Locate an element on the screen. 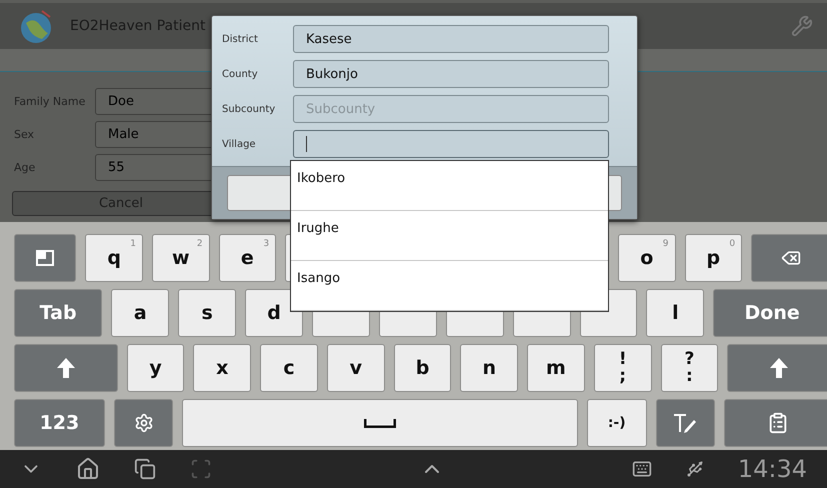 The height and width of the screenshot is (488, 827). backspace-key is located at coordinates (789, 258).